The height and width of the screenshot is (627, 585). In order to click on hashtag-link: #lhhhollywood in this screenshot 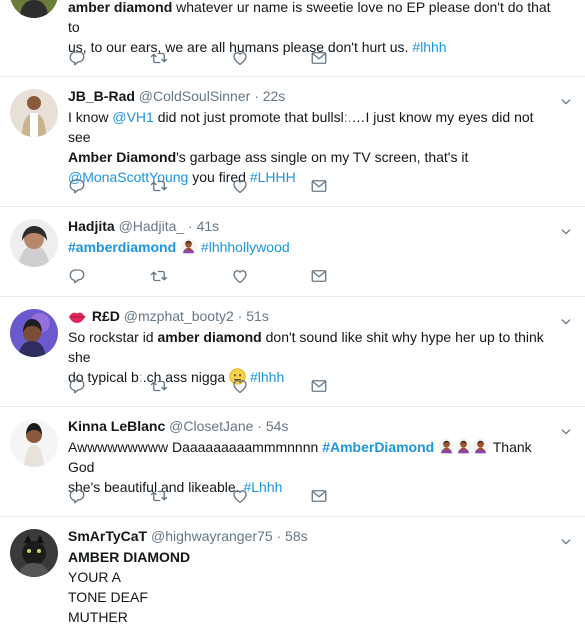, I will do `click(245, 247)`.